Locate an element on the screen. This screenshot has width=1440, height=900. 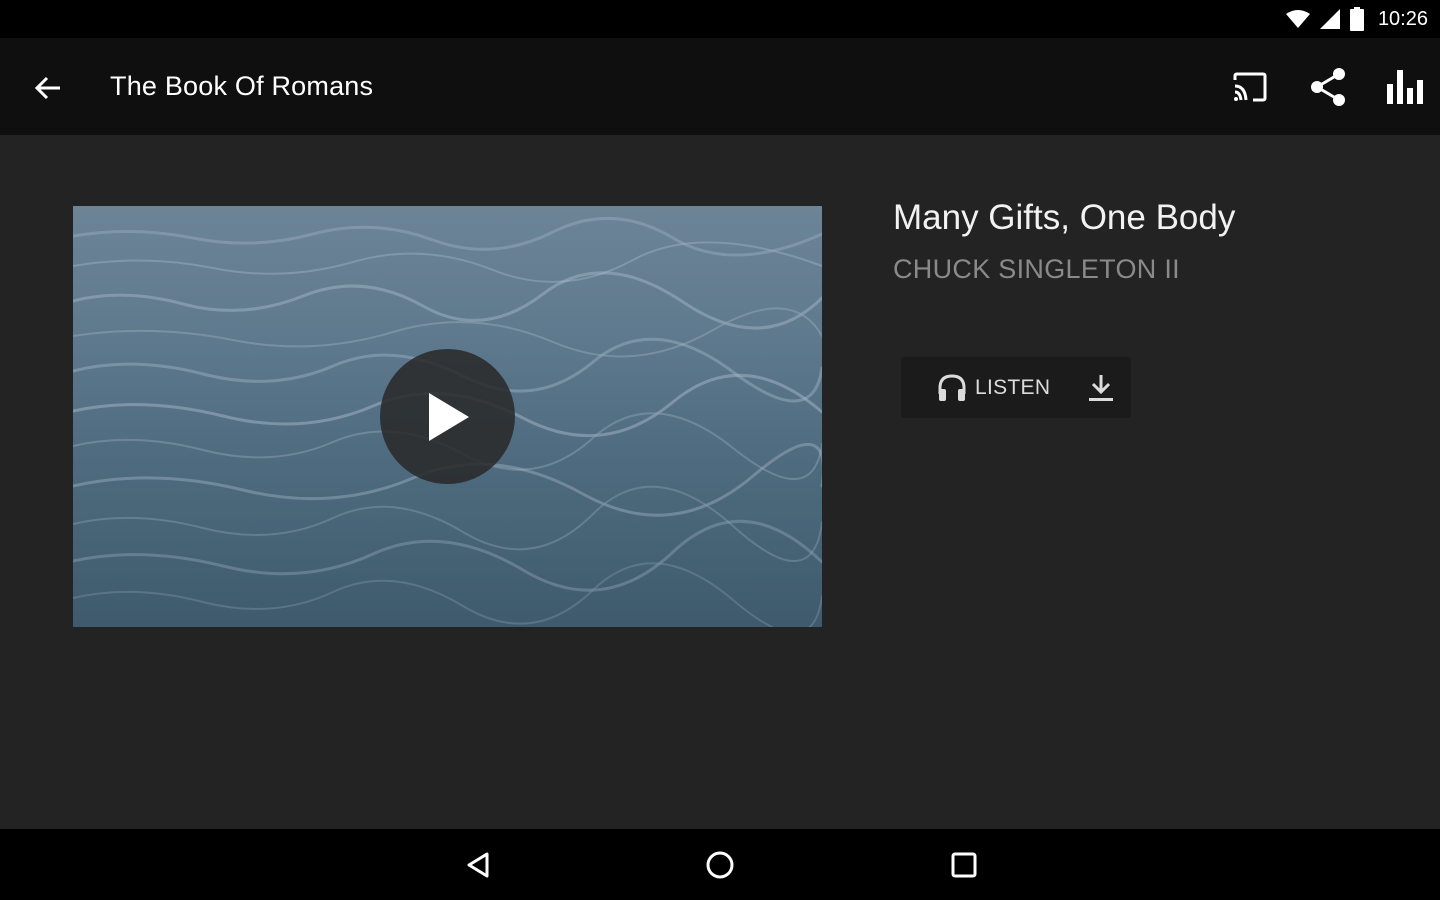
headphones-icon is located at coordinates (952, 387).